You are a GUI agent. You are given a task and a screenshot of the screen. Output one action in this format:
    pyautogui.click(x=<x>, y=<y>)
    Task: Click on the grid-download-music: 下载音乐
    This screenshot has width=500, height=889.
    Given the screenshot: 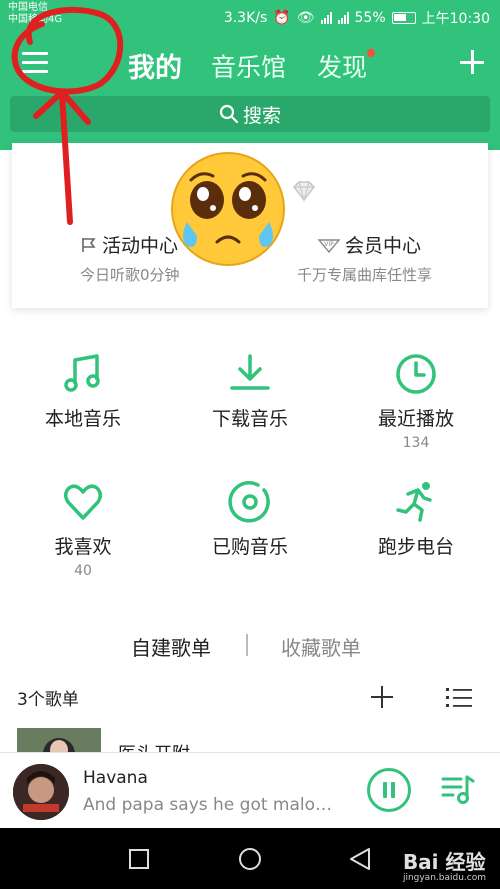 What is the action you would take?
    pyautogui.click(x=250, y=393)
    